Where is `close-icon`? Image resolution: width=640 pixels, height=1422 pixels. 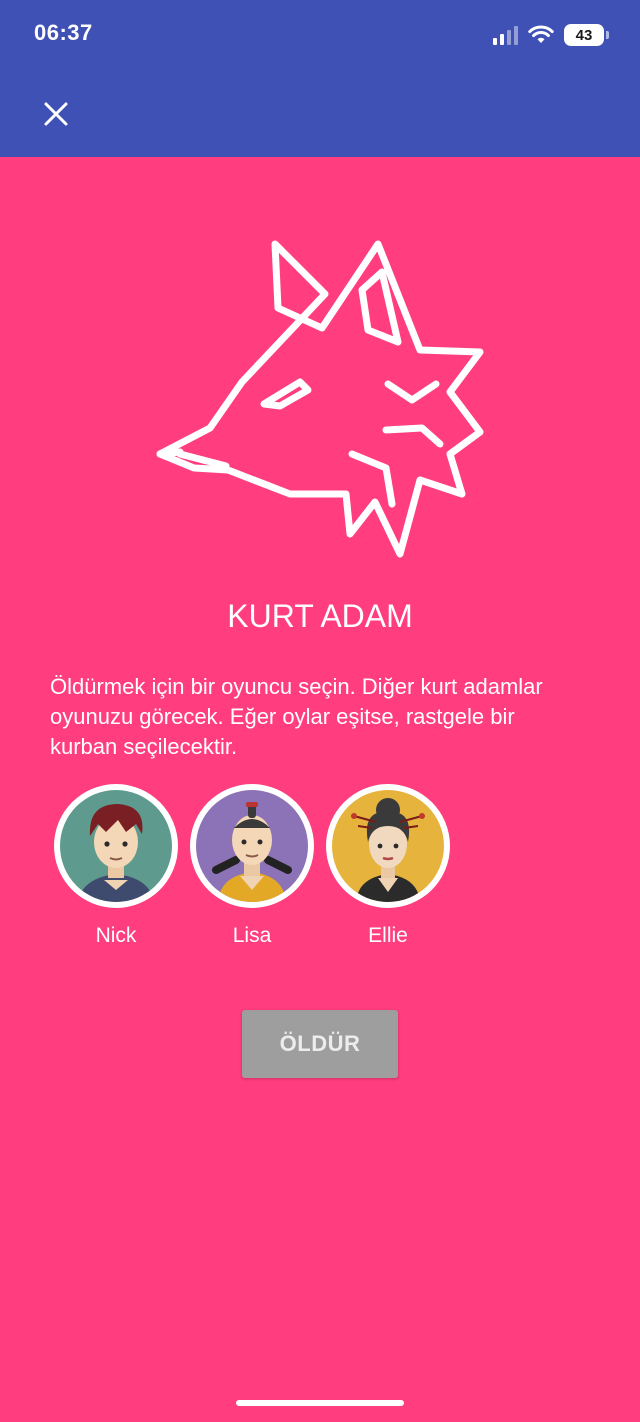
close-icon is located at coordinates (56, 114).